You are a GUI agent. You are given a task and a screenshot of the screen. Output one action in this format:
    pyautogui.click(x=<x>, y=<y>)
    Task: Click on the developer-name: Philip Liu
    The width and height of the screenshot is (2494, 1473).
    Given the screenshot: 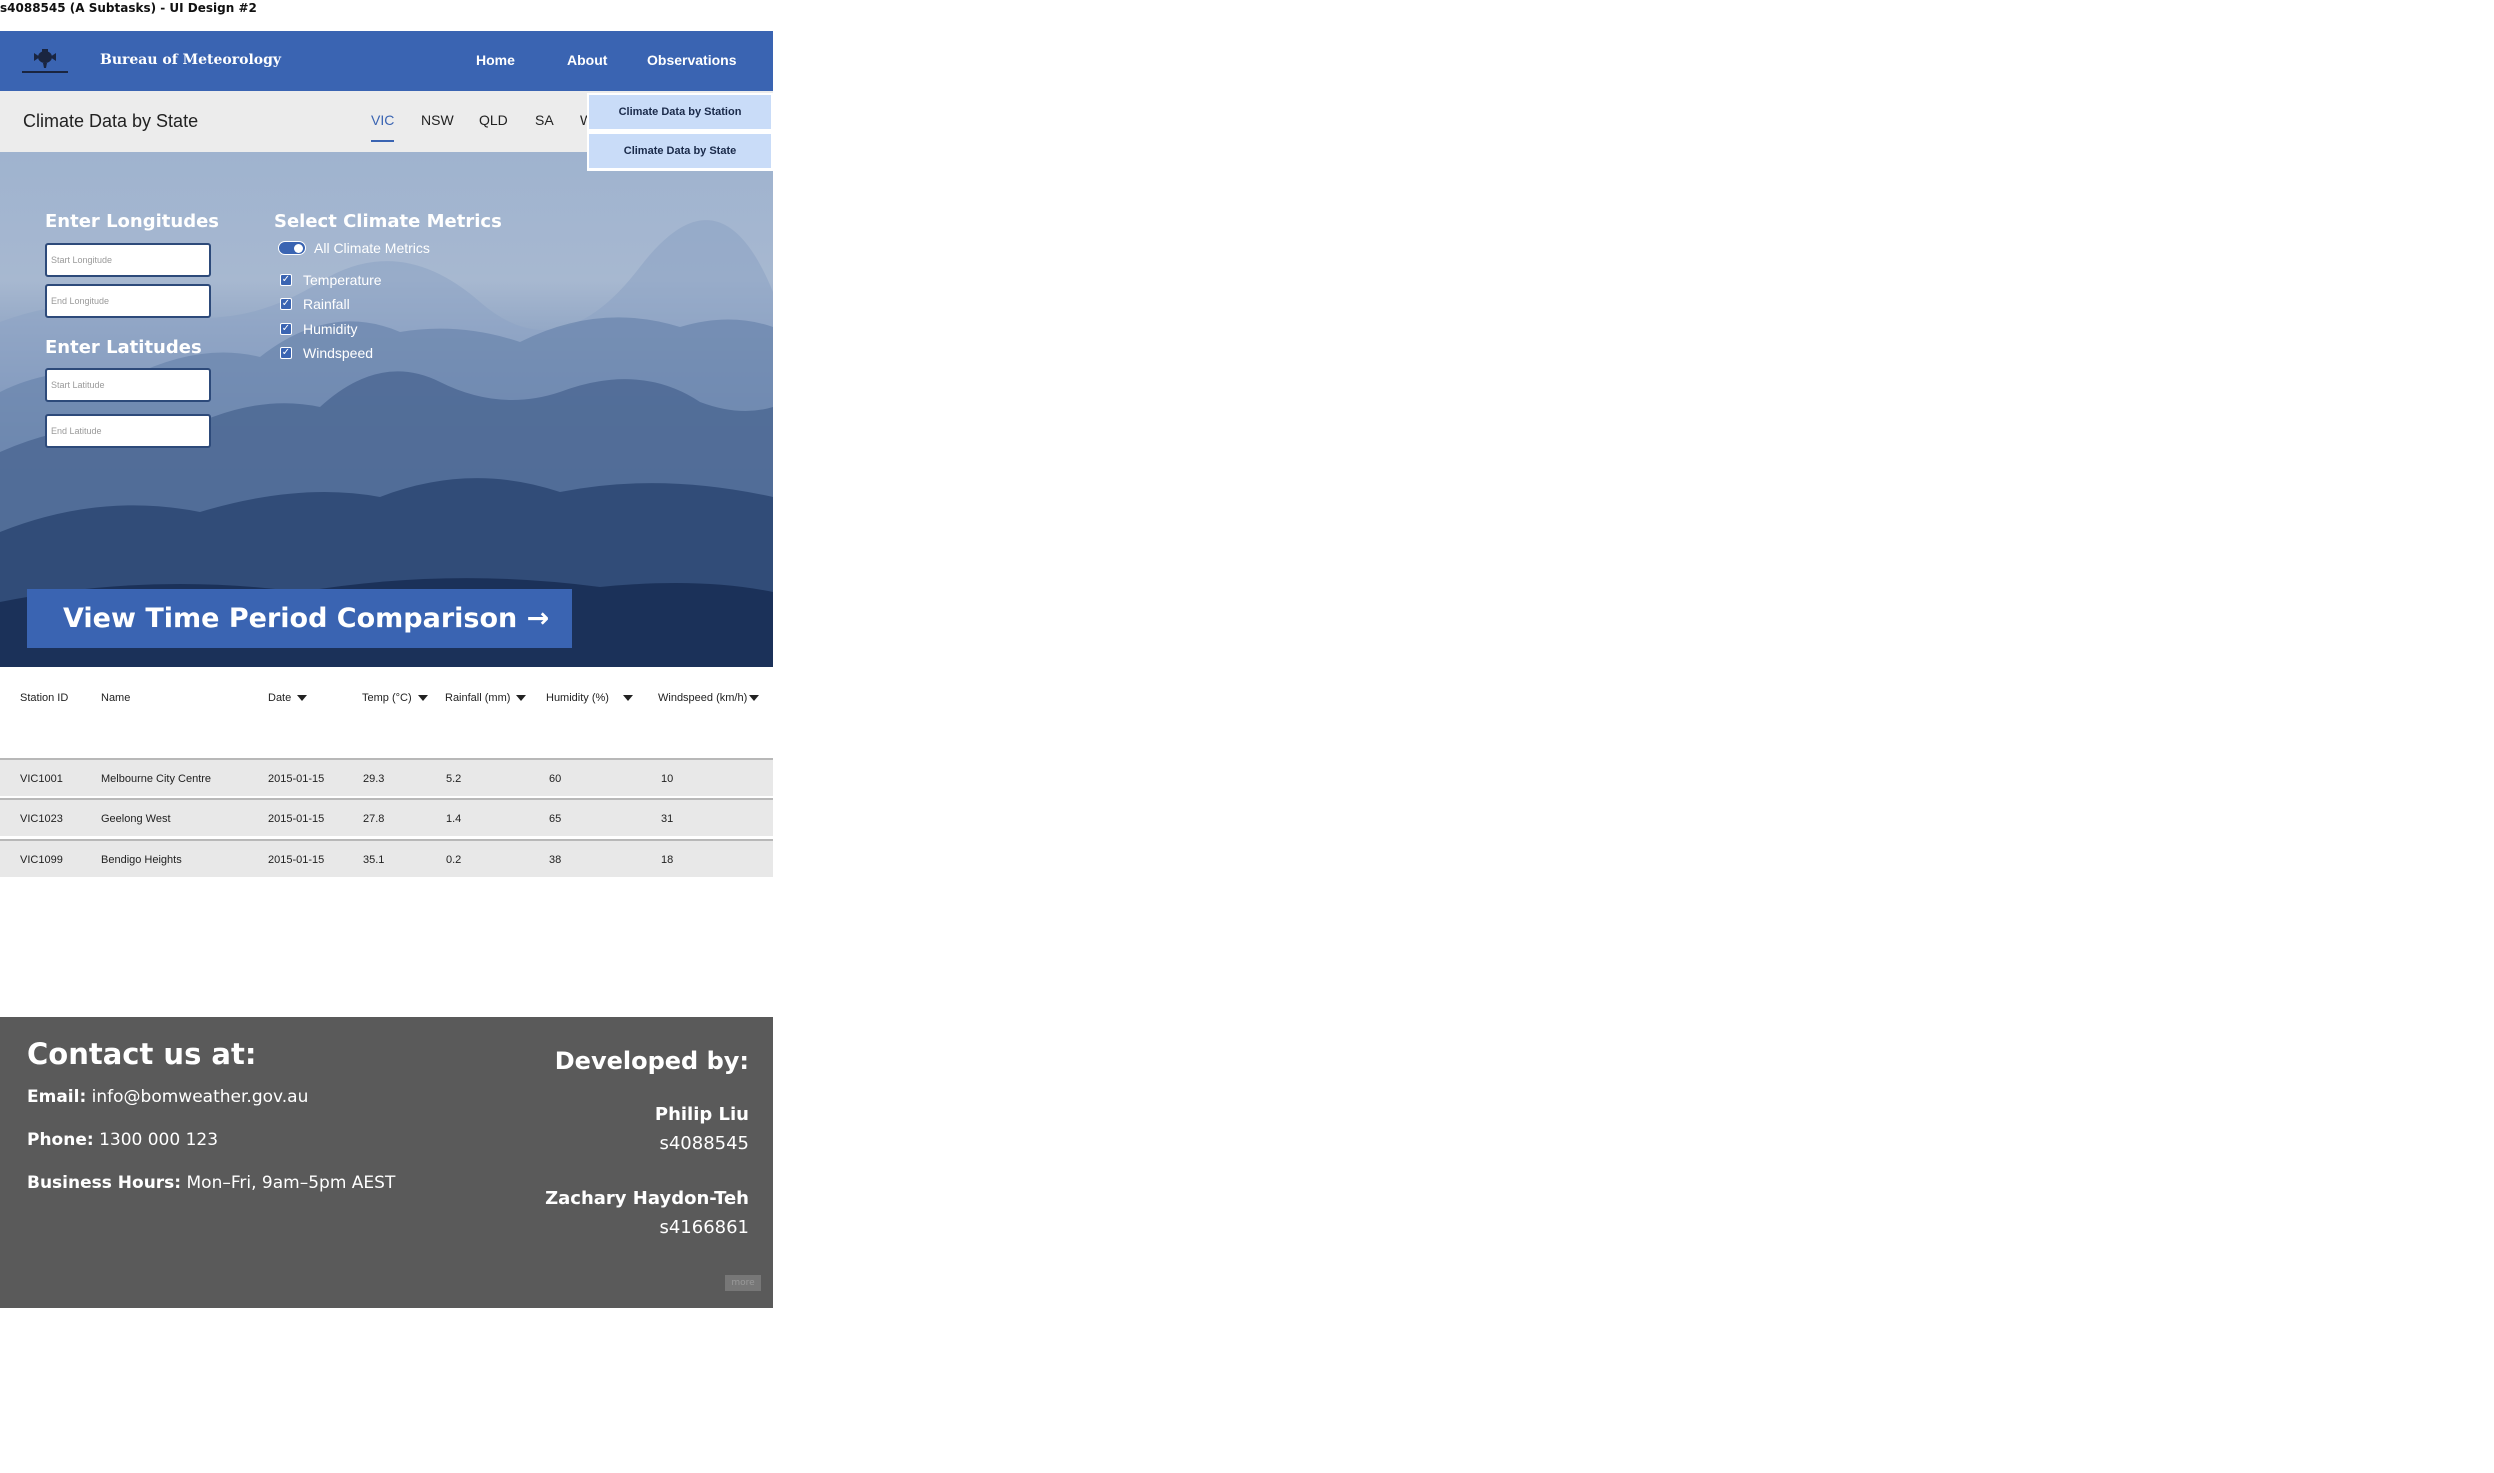 What is the action you would take?
    pyautogui.click(x=701, y=1114)
    